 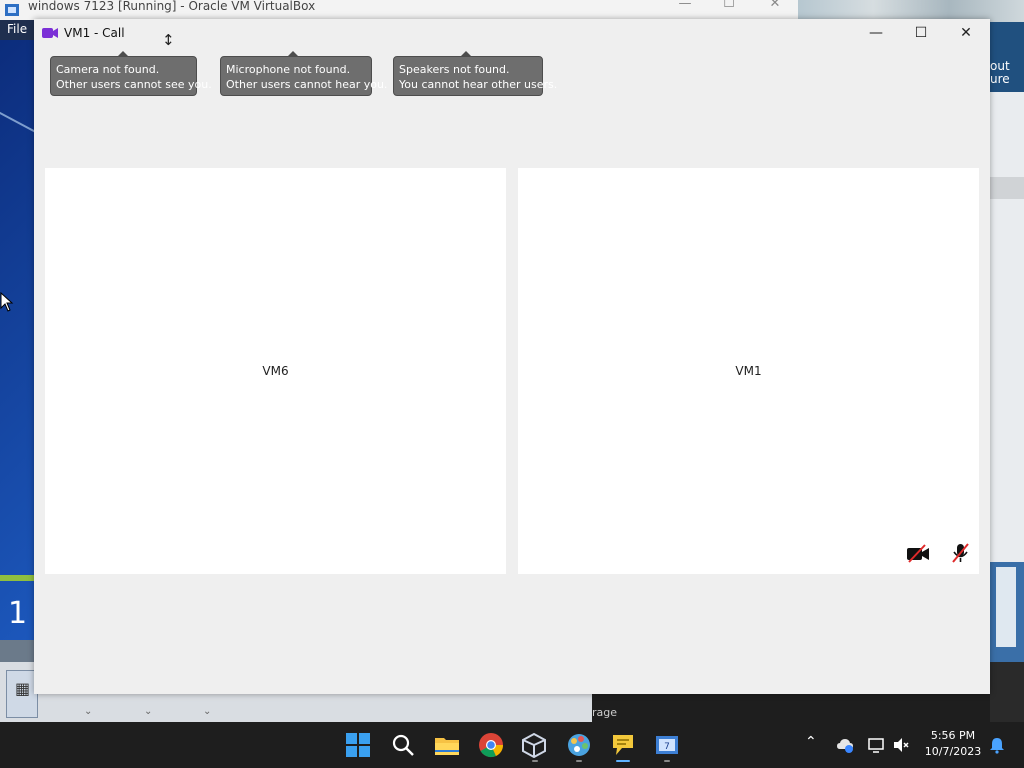 What do you see at coordinates (17, 651) in the screenshot?
I see `grey-bar` at bounding box center [17, 651].